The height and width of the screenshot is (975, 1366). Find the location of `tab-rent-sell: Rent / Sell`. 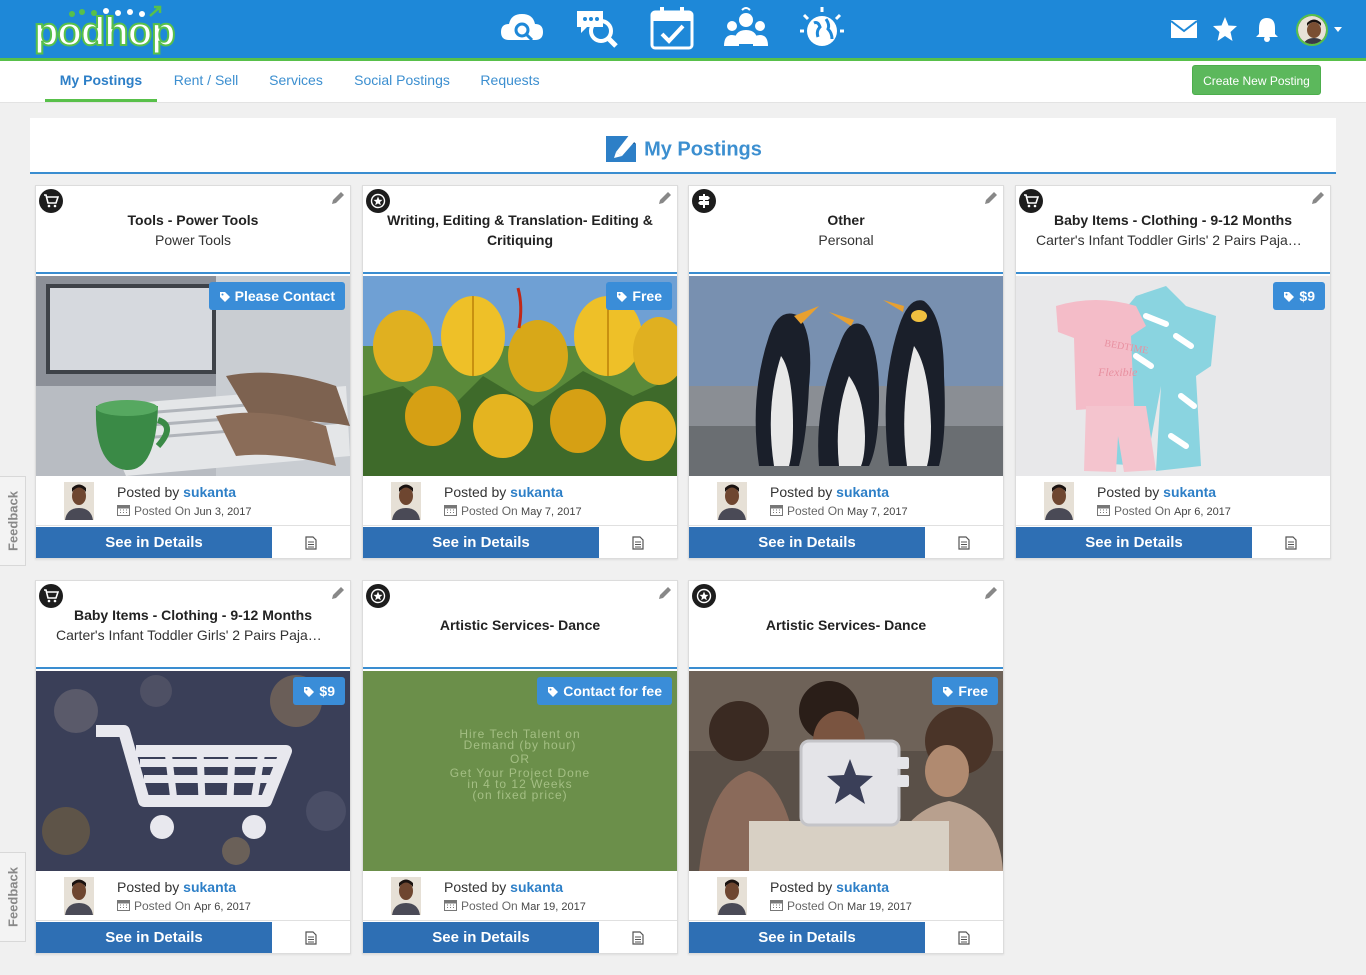

tab-rent-sell: Rent / Sell is located at coordinates (206, 81).